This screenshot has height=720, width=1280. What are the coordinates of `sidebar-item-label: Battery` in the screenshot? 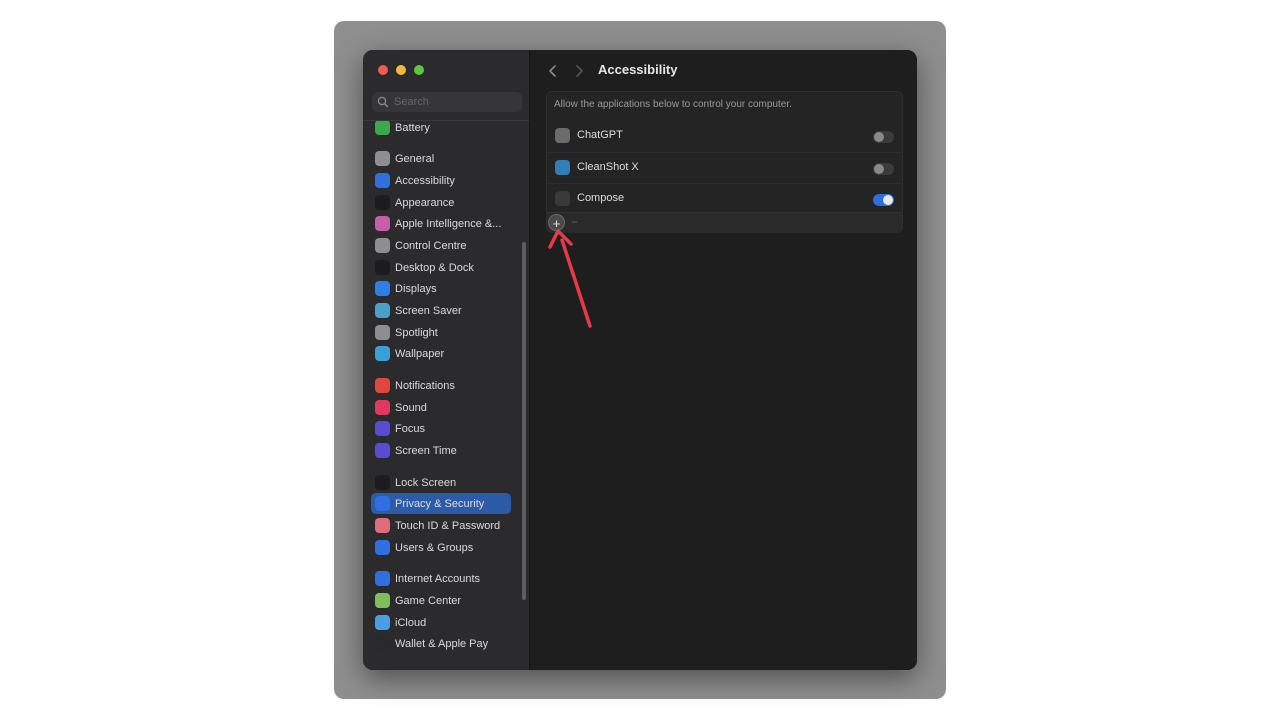 It's located at (412, 127).